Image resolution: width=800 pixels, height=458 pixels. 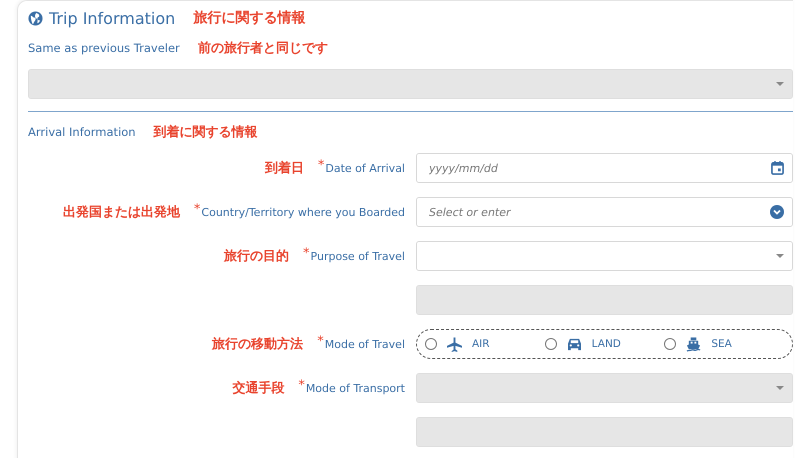 What do you see at coordinates (249, 18) in the screenshot?
I see `translation-note: 旅行に関する情報` at bounding box center [249, 18].